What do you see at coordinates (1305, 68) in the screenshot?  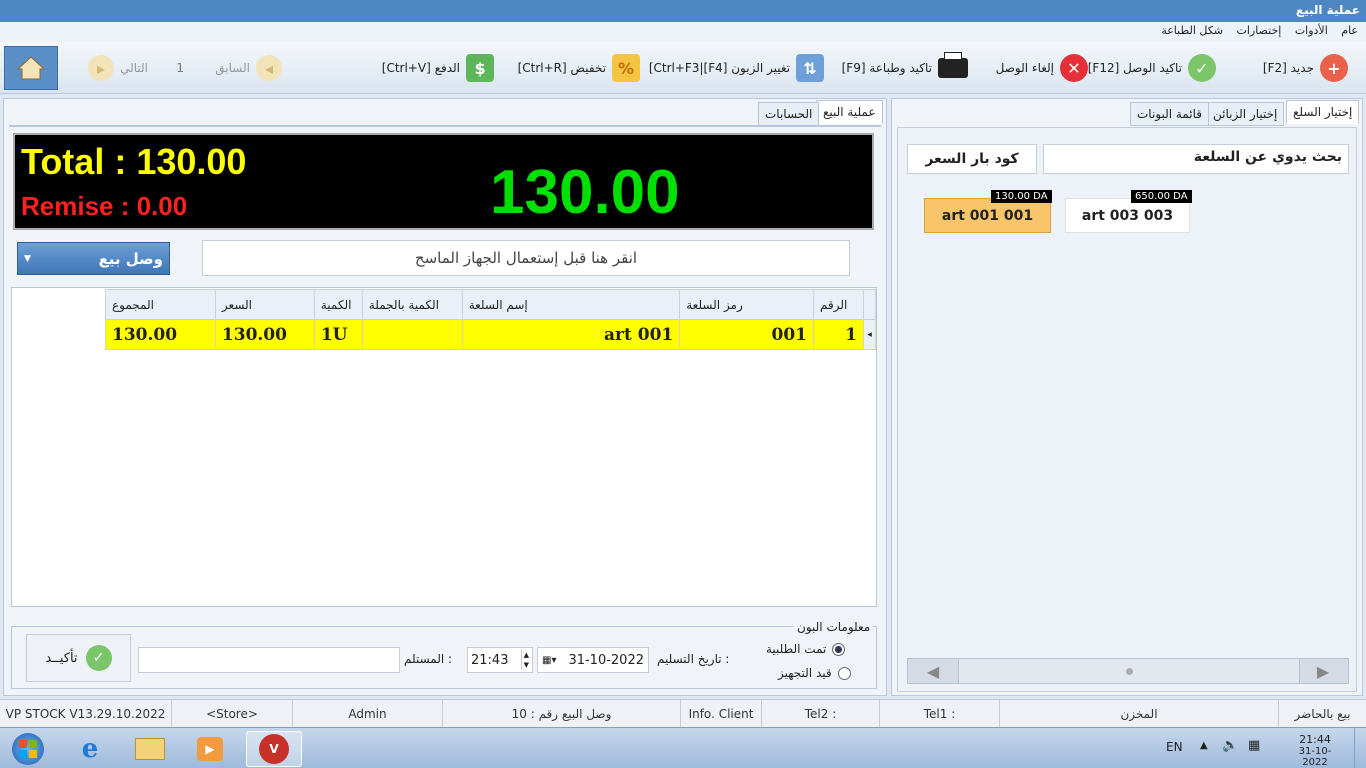 I see `new-button: + جديد [F2]` at bounding box center [1305, 68].